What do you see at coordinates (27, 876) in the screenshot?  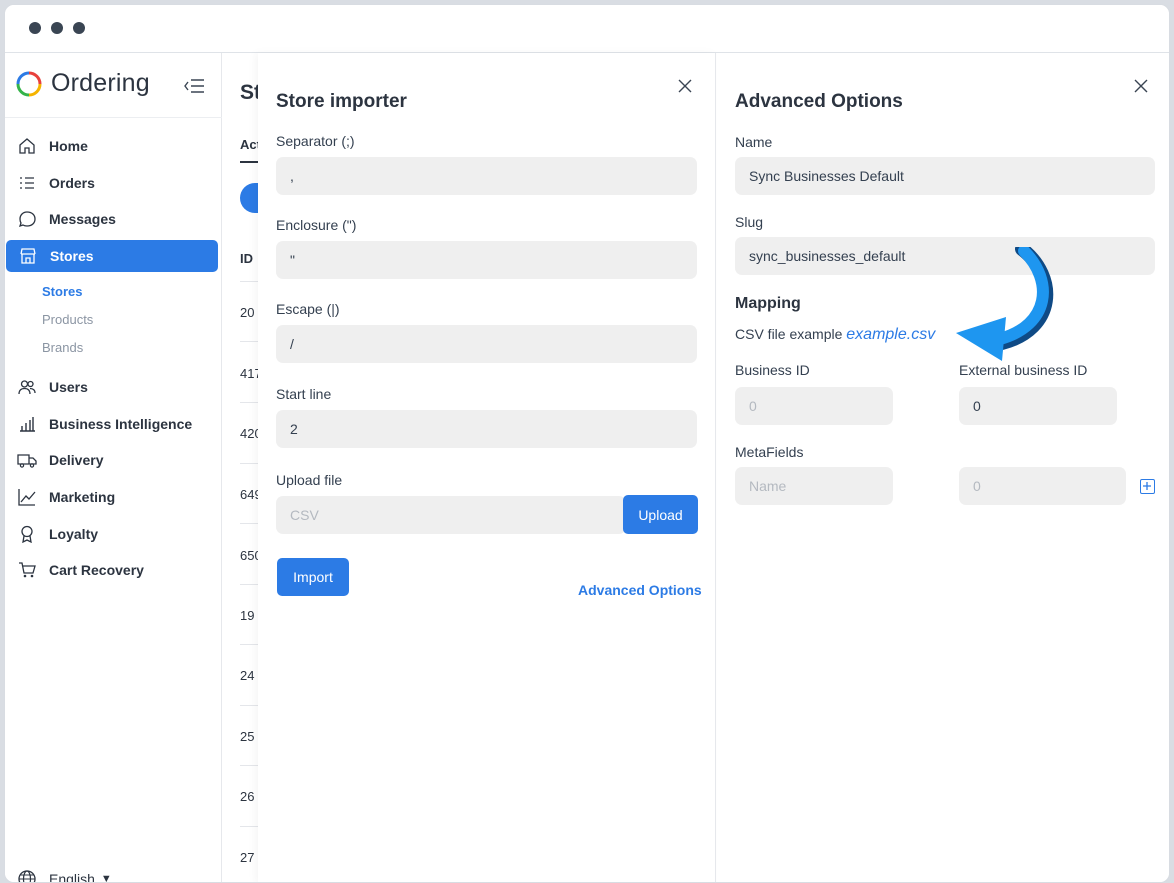 I see `globe-icon` at bounding box center [27, 876].